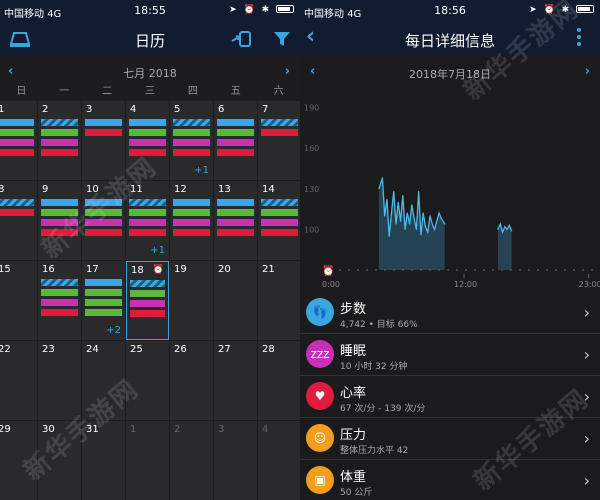 The width and height of the screenshot is (600, 500). I want to click on calendar-day-cell: 18 ⏰, so click(147, 300).